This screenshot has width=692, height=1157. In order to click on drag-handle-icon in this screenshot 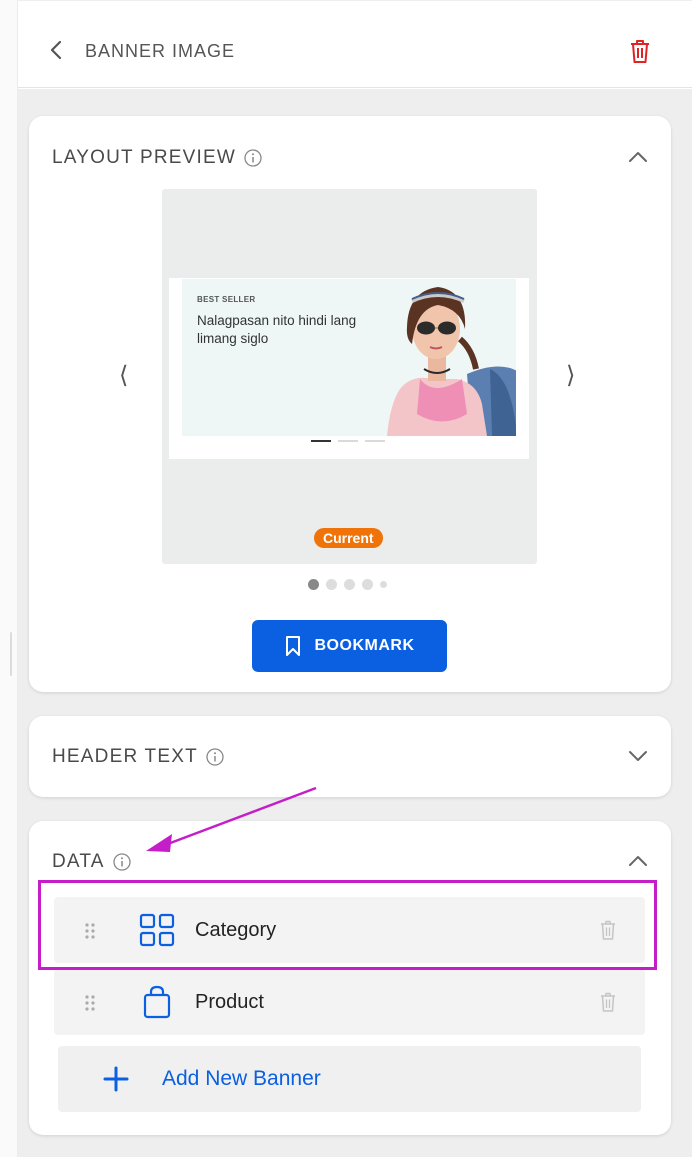, I will do `click(90, 1003)`.